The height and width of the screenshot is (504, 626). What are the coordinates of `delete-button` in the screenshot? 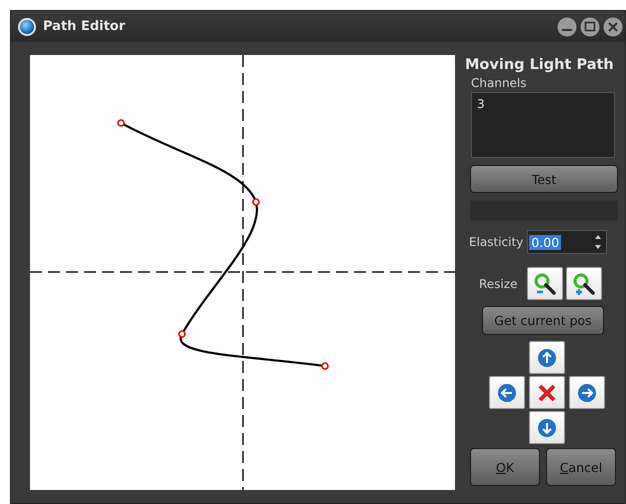 It's located at (547, 392).